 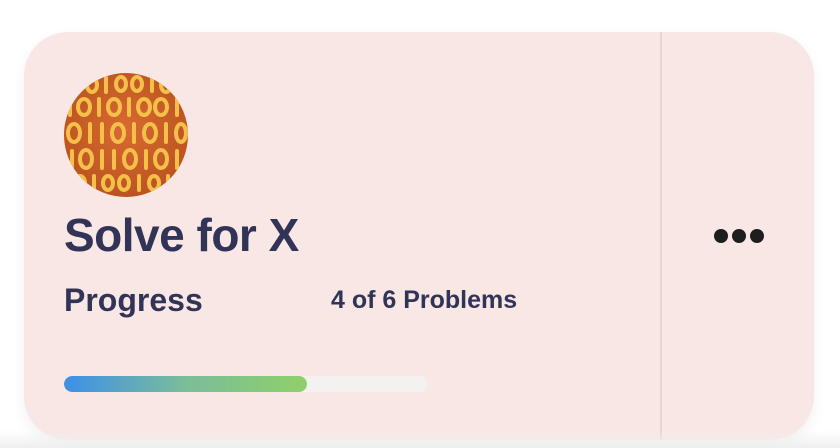 I want to click on progress-label: Progress, so click(x=133, y=300).